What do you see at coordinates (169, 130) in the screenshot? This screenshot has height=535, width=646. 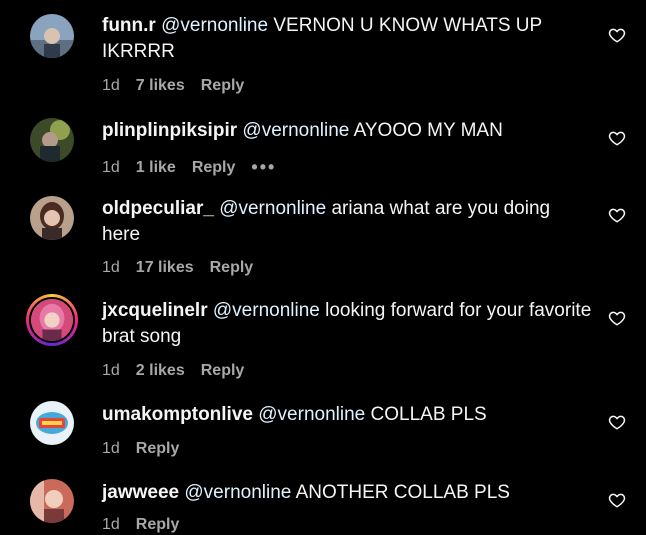 I see `username: plinplinpiksipir` at bounding box center [169, 130].